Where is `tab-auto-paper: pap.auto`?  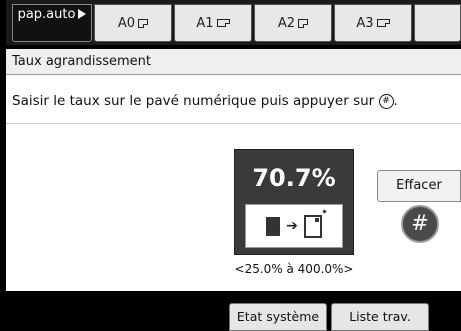
tab-auto-paper: pap.auto is located at coordinates (52, 23).